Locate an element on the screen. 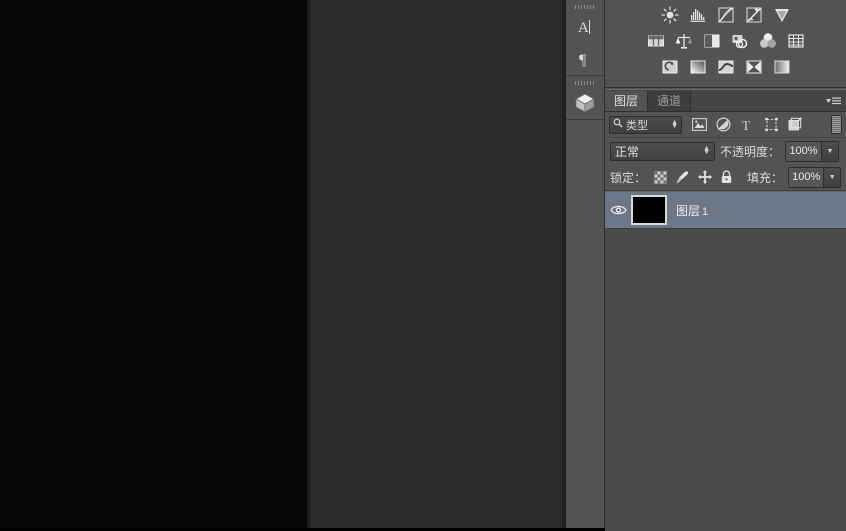  layers-filter-row: 类型 ▲ ▼ T is located at coordinates (725, 125).